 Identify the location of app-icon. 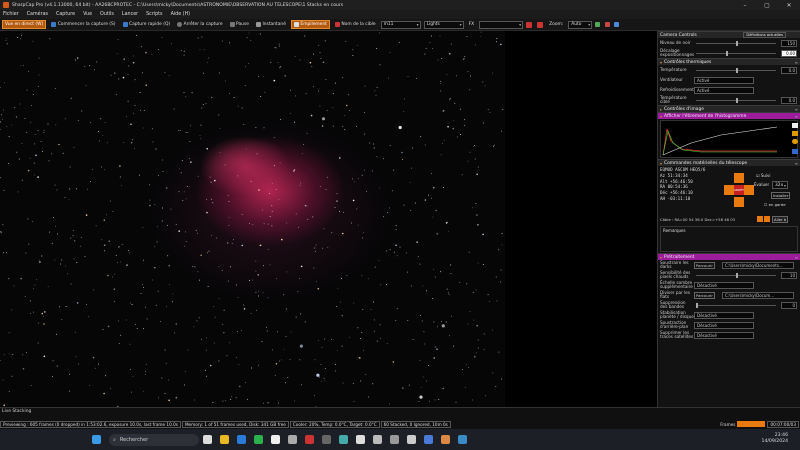
(292, 439).